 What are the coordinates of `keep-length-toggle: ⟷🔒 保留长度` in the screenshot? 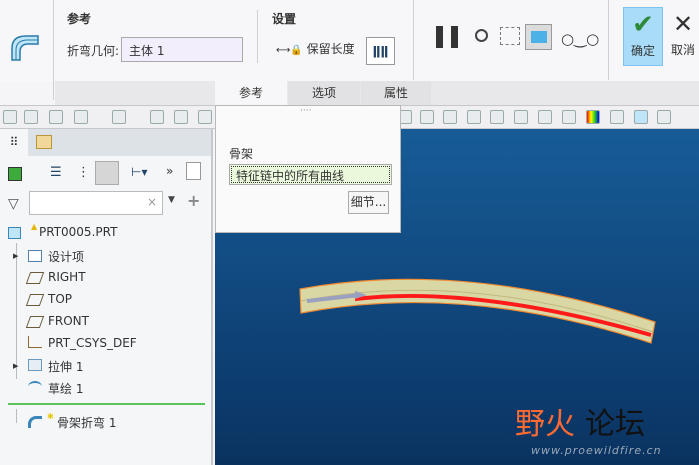 It's located at (315, 48).